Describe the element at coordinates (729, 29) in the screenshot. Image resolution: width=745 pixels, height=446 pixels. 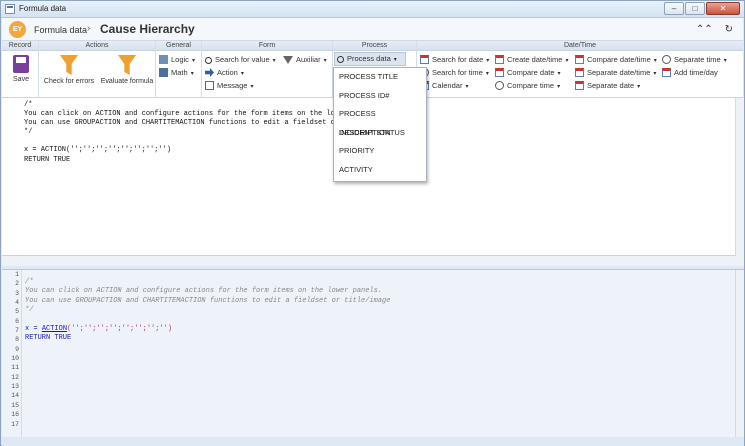
I see `refresh-icon: ↻` at that location.